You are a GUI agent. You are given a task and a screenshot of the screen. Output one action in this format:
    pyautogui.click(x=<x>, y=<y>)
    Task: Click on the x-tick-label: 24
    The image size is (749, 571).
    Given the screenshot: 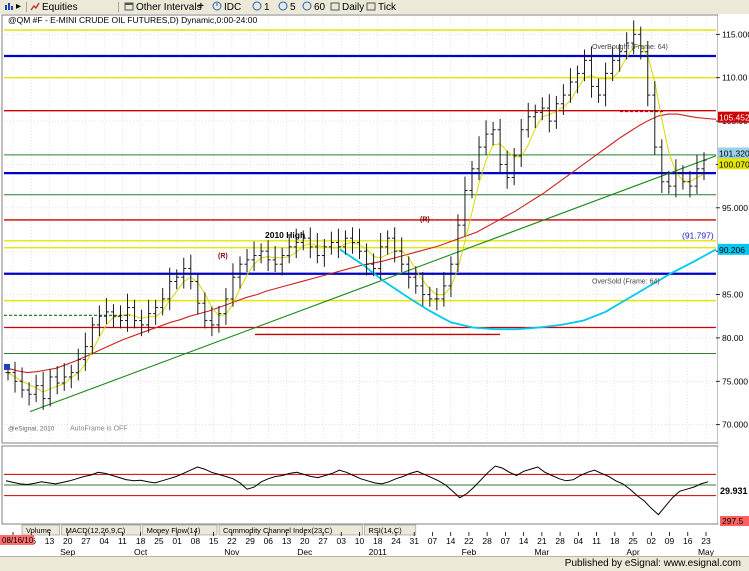 What is the action you would take?
    pyautogui.click(x=396, y=541)
    